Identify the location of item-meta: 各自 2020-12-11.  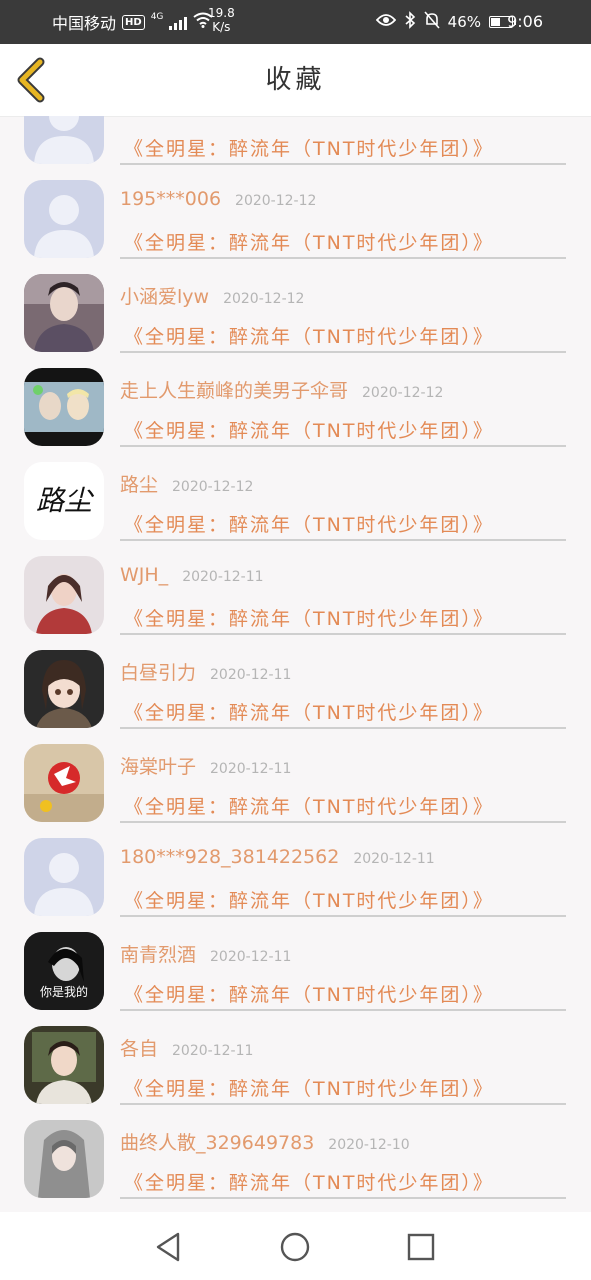
(187, 1047).